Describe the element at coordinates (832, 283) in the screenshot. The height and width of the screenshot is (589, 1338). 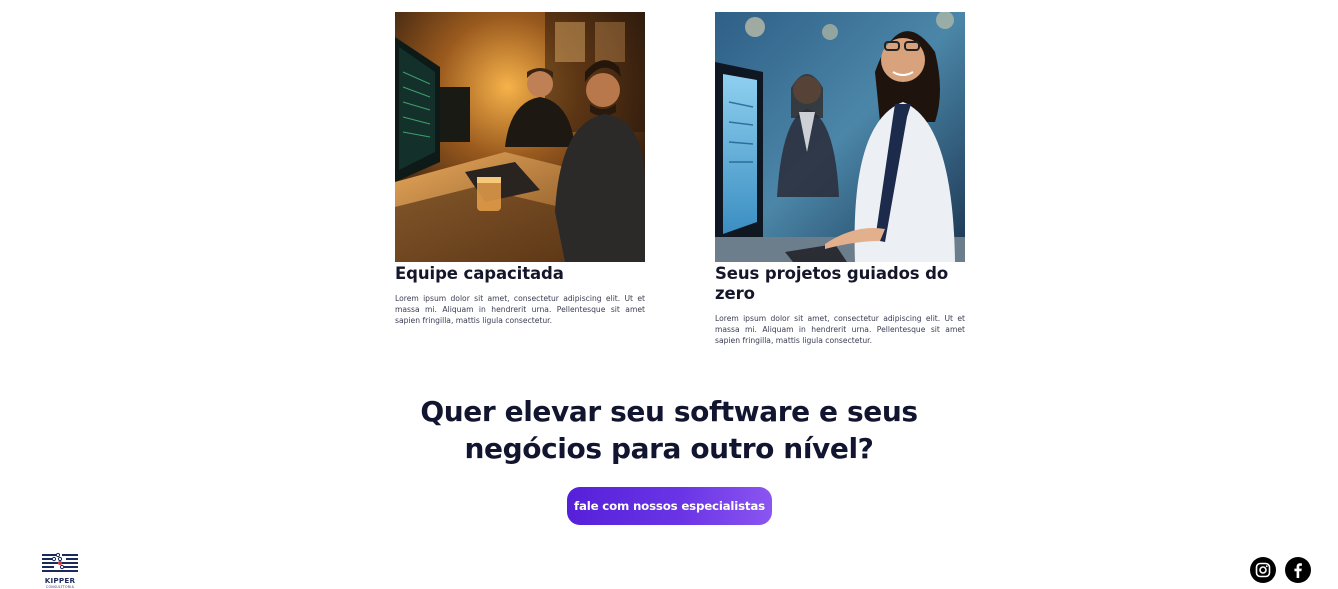
I see `card-title: Seus projetos guiados do zero` at that location.